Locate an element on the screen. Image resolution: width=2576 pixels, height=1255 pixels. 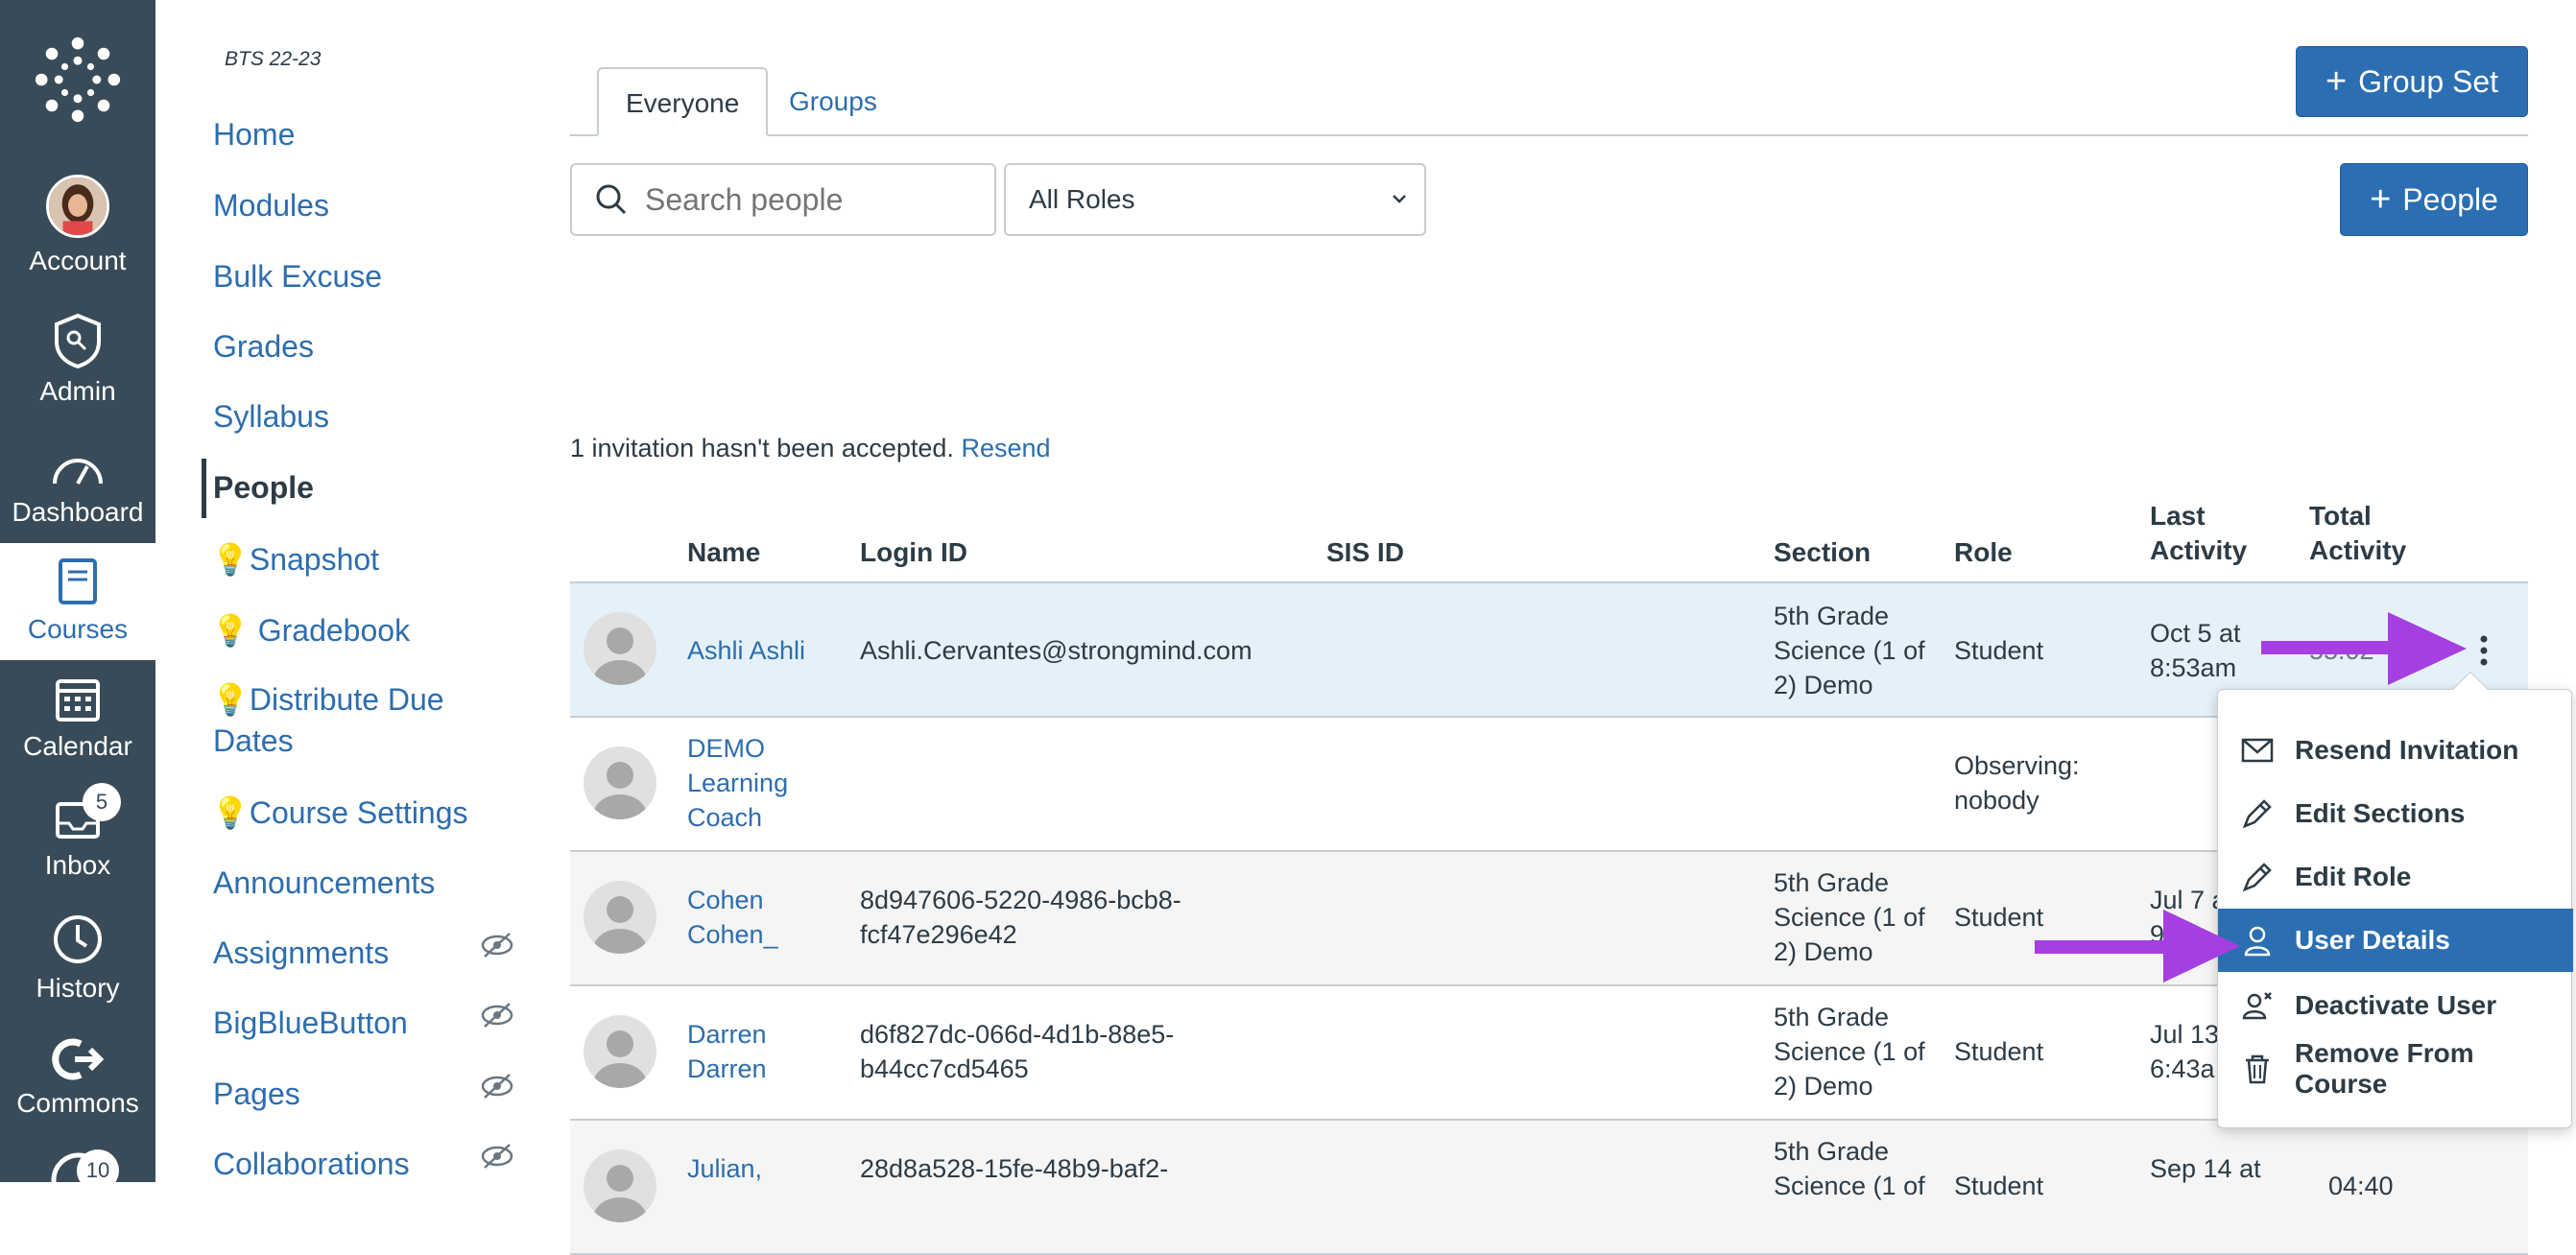
login-id-line: d6f827dc-066d-4d1b-88e5- is located at coordinates (1017, 1034).